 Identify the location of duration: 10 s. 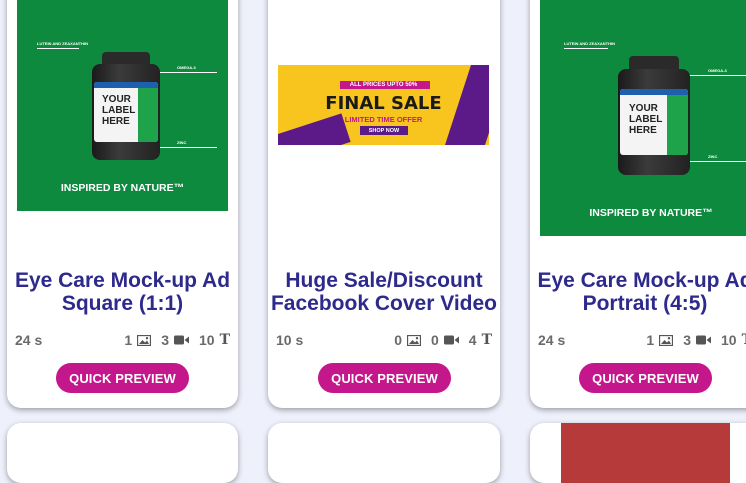
(290, 340).